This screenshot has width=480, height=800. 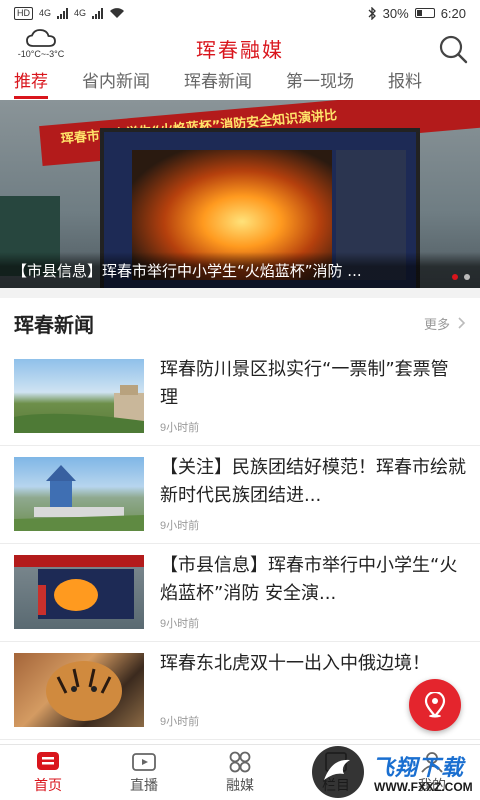 What do you see at coordinates (23, 13) in the screenshot?
I see `hd-badge: HD` at bounding box center [23, 13].